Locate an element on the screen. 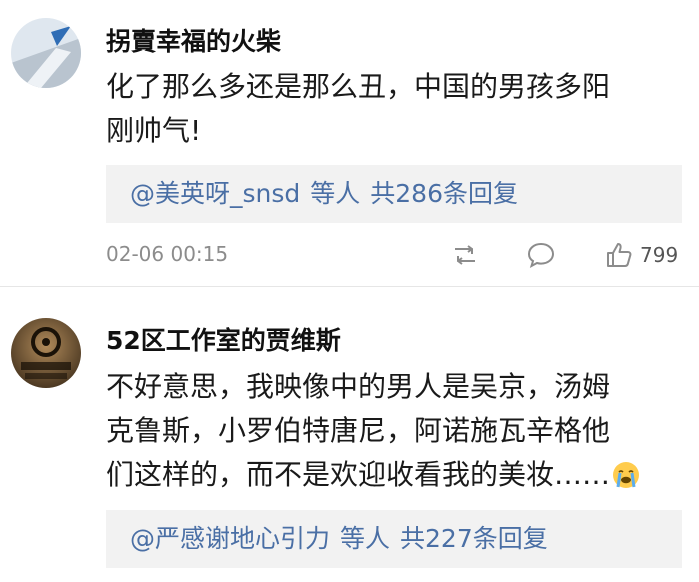  thumbs-up-icon is located at coordinates (619, 257).